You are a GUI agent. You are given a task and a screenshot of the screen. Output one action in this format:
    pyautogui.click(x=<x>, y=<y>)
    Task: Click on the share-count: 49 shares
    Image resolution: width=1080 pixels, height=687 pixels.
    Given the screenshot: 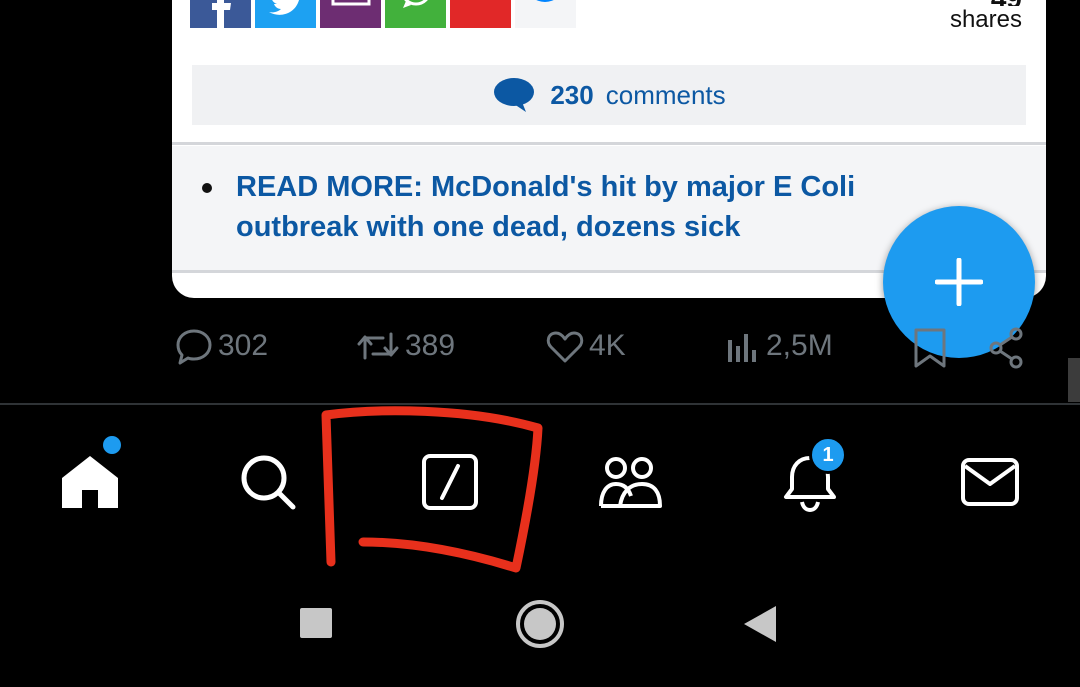 What is the action you would take?
    pyautogui.click(x=986, y=17)
    